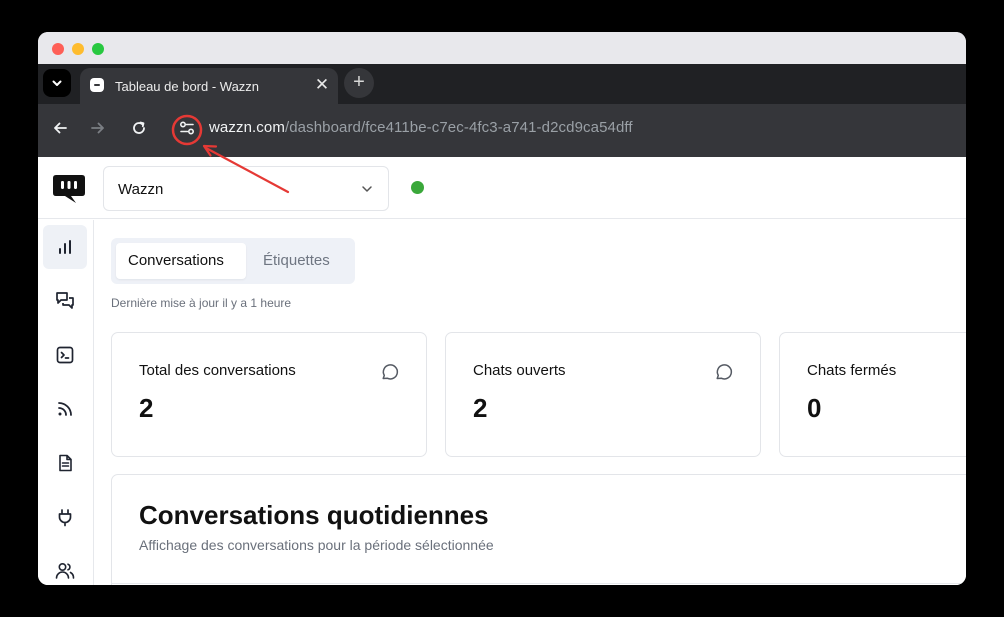  Describe the element at coordinates (359, 83) in the screenshot. I see `new-tab-button: +` at that location.